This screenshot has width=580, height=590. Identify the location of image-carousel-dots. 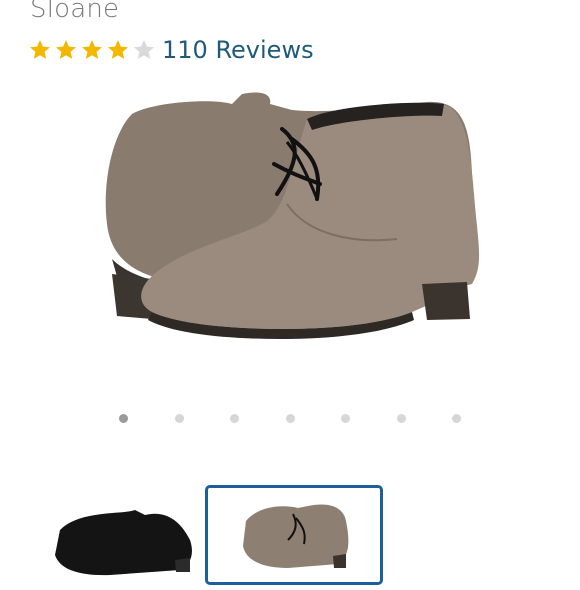
(290, 420).